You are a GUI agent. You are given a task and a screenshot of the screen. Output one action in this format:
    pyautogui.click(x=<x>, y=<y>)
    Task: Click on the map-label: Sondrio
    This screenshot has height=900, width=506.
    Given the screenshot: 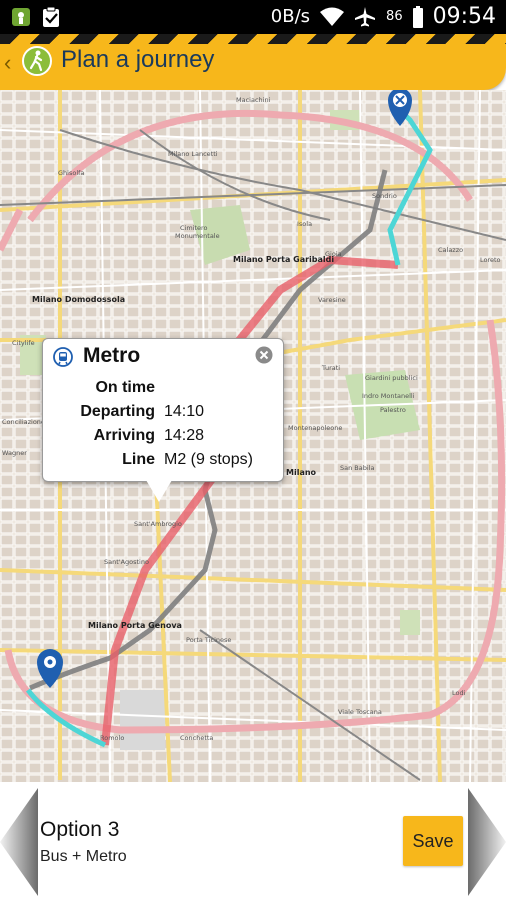 What is the action you would take?
    pyautogui.click(x=384, y=196)
    